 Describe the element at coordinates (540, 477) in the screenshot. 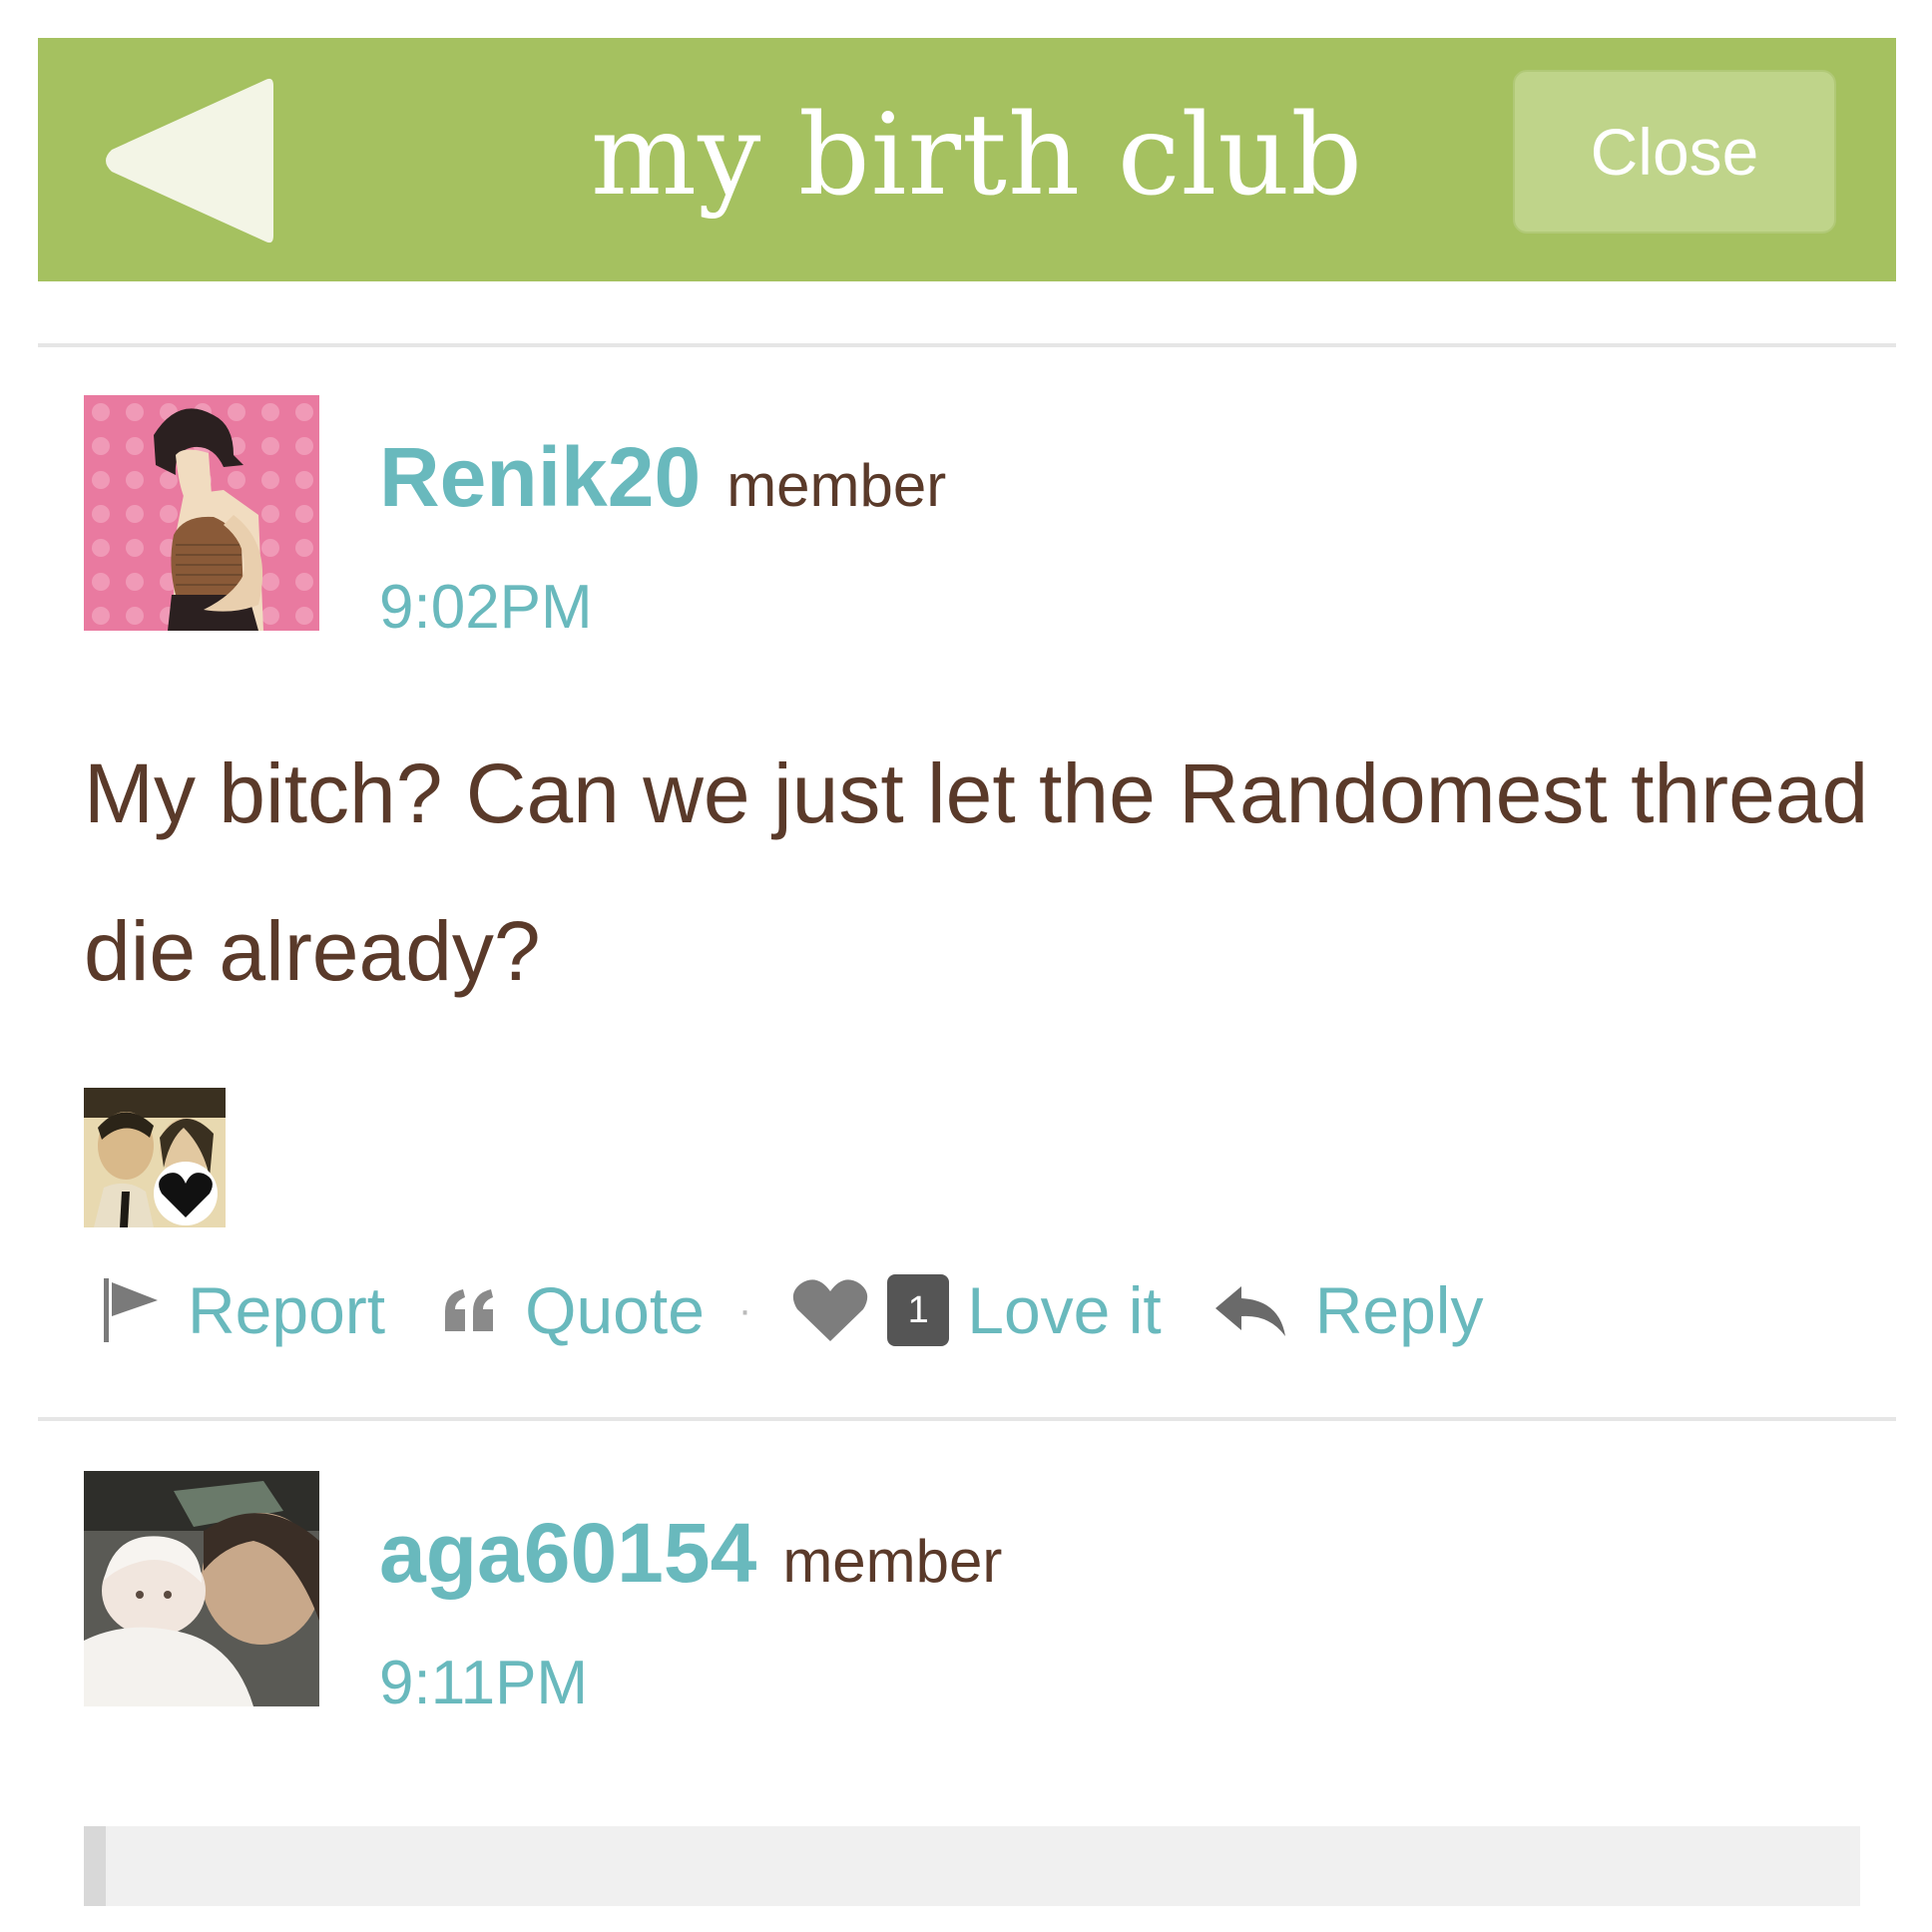

I see `username: Renik20` at that location.